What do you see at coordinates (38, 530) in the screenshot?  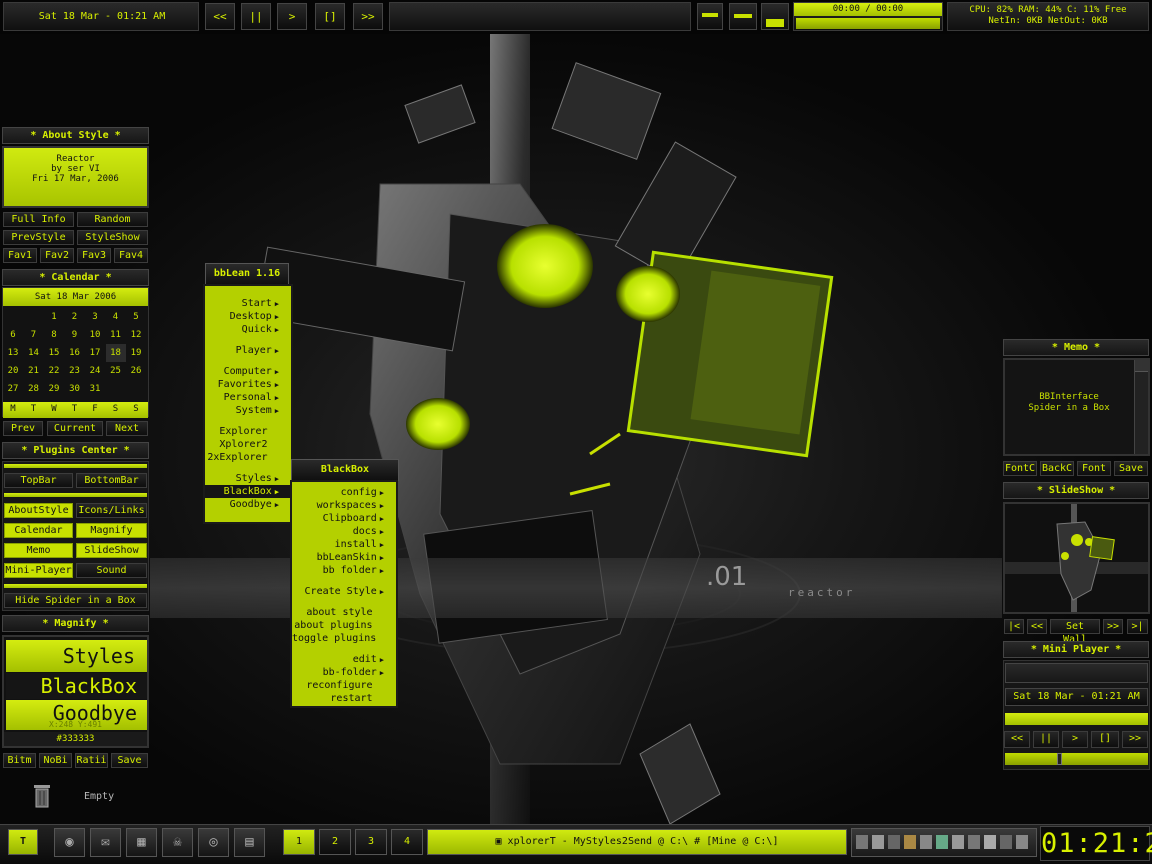 I see `plugin-calendar-button: Calendar` at bounding box center [38, 530].